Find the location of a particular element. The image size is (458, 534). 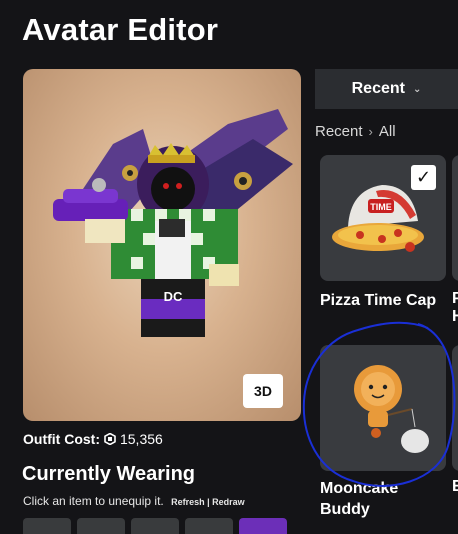

mooncake-buddy-image is located at coordinates (391, 409).